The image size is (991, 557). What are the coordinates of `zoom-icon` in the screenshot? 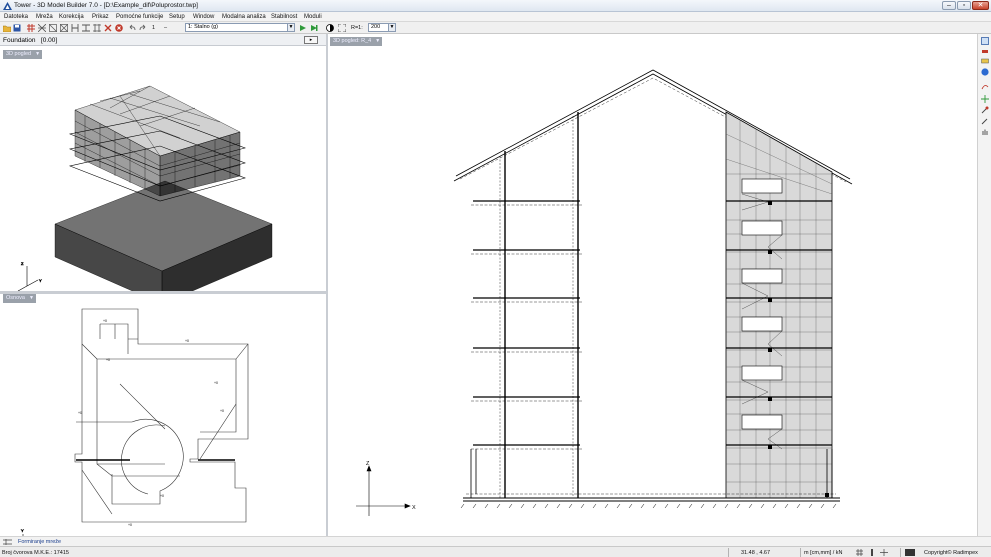 It's located at (985, 110).